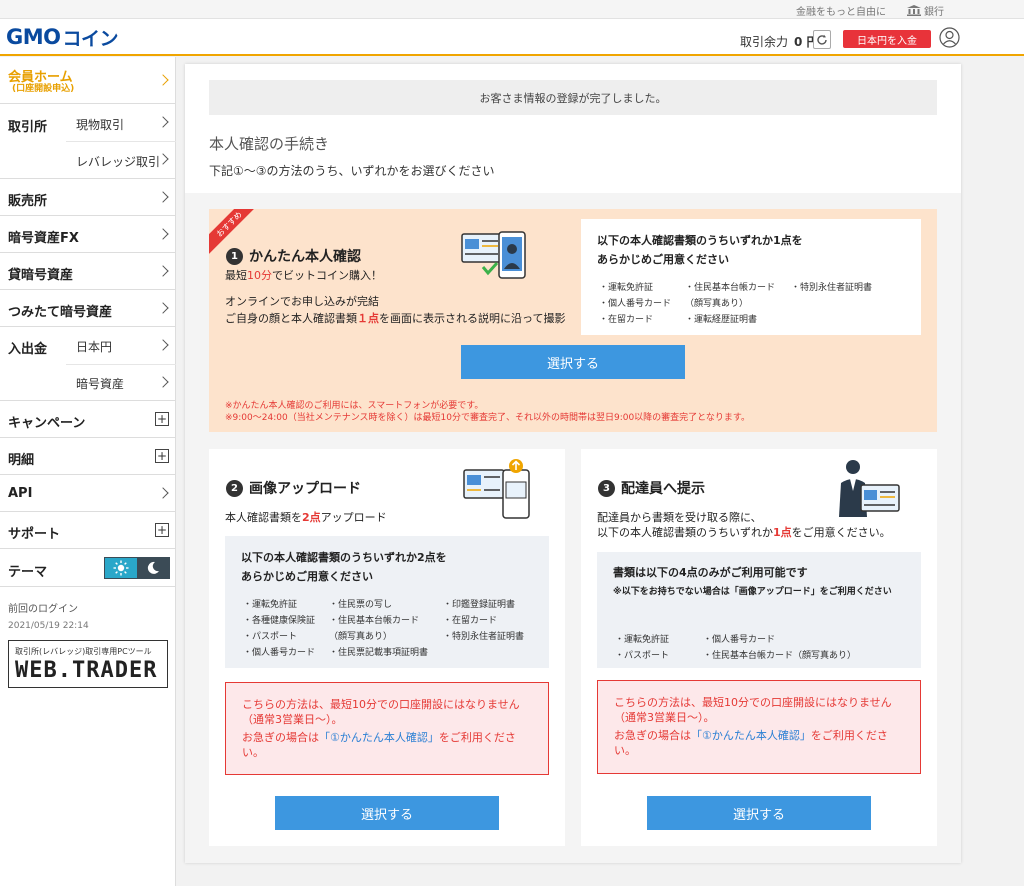  Describe the element at coordinates (573, 97) in the screenshot. I see `registration-complete-notice: お客さま情報の登録が完了しました。` at that location.